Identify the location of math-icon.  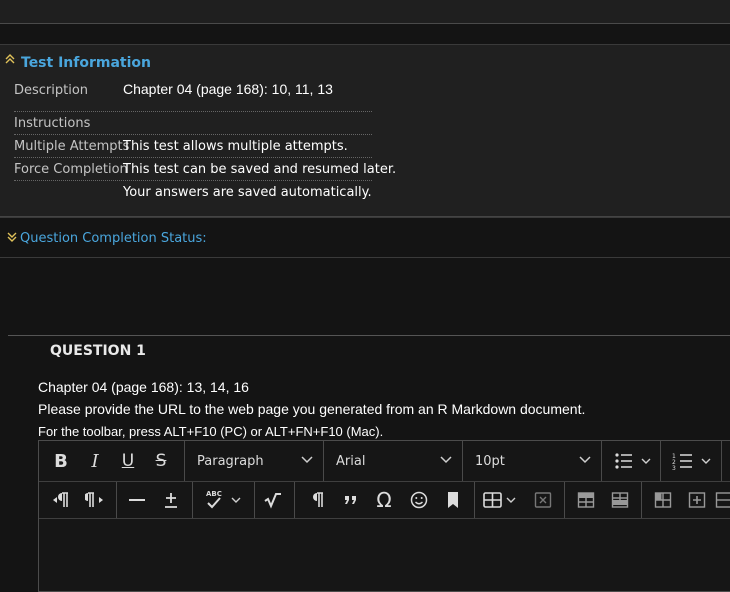
(273, 500).